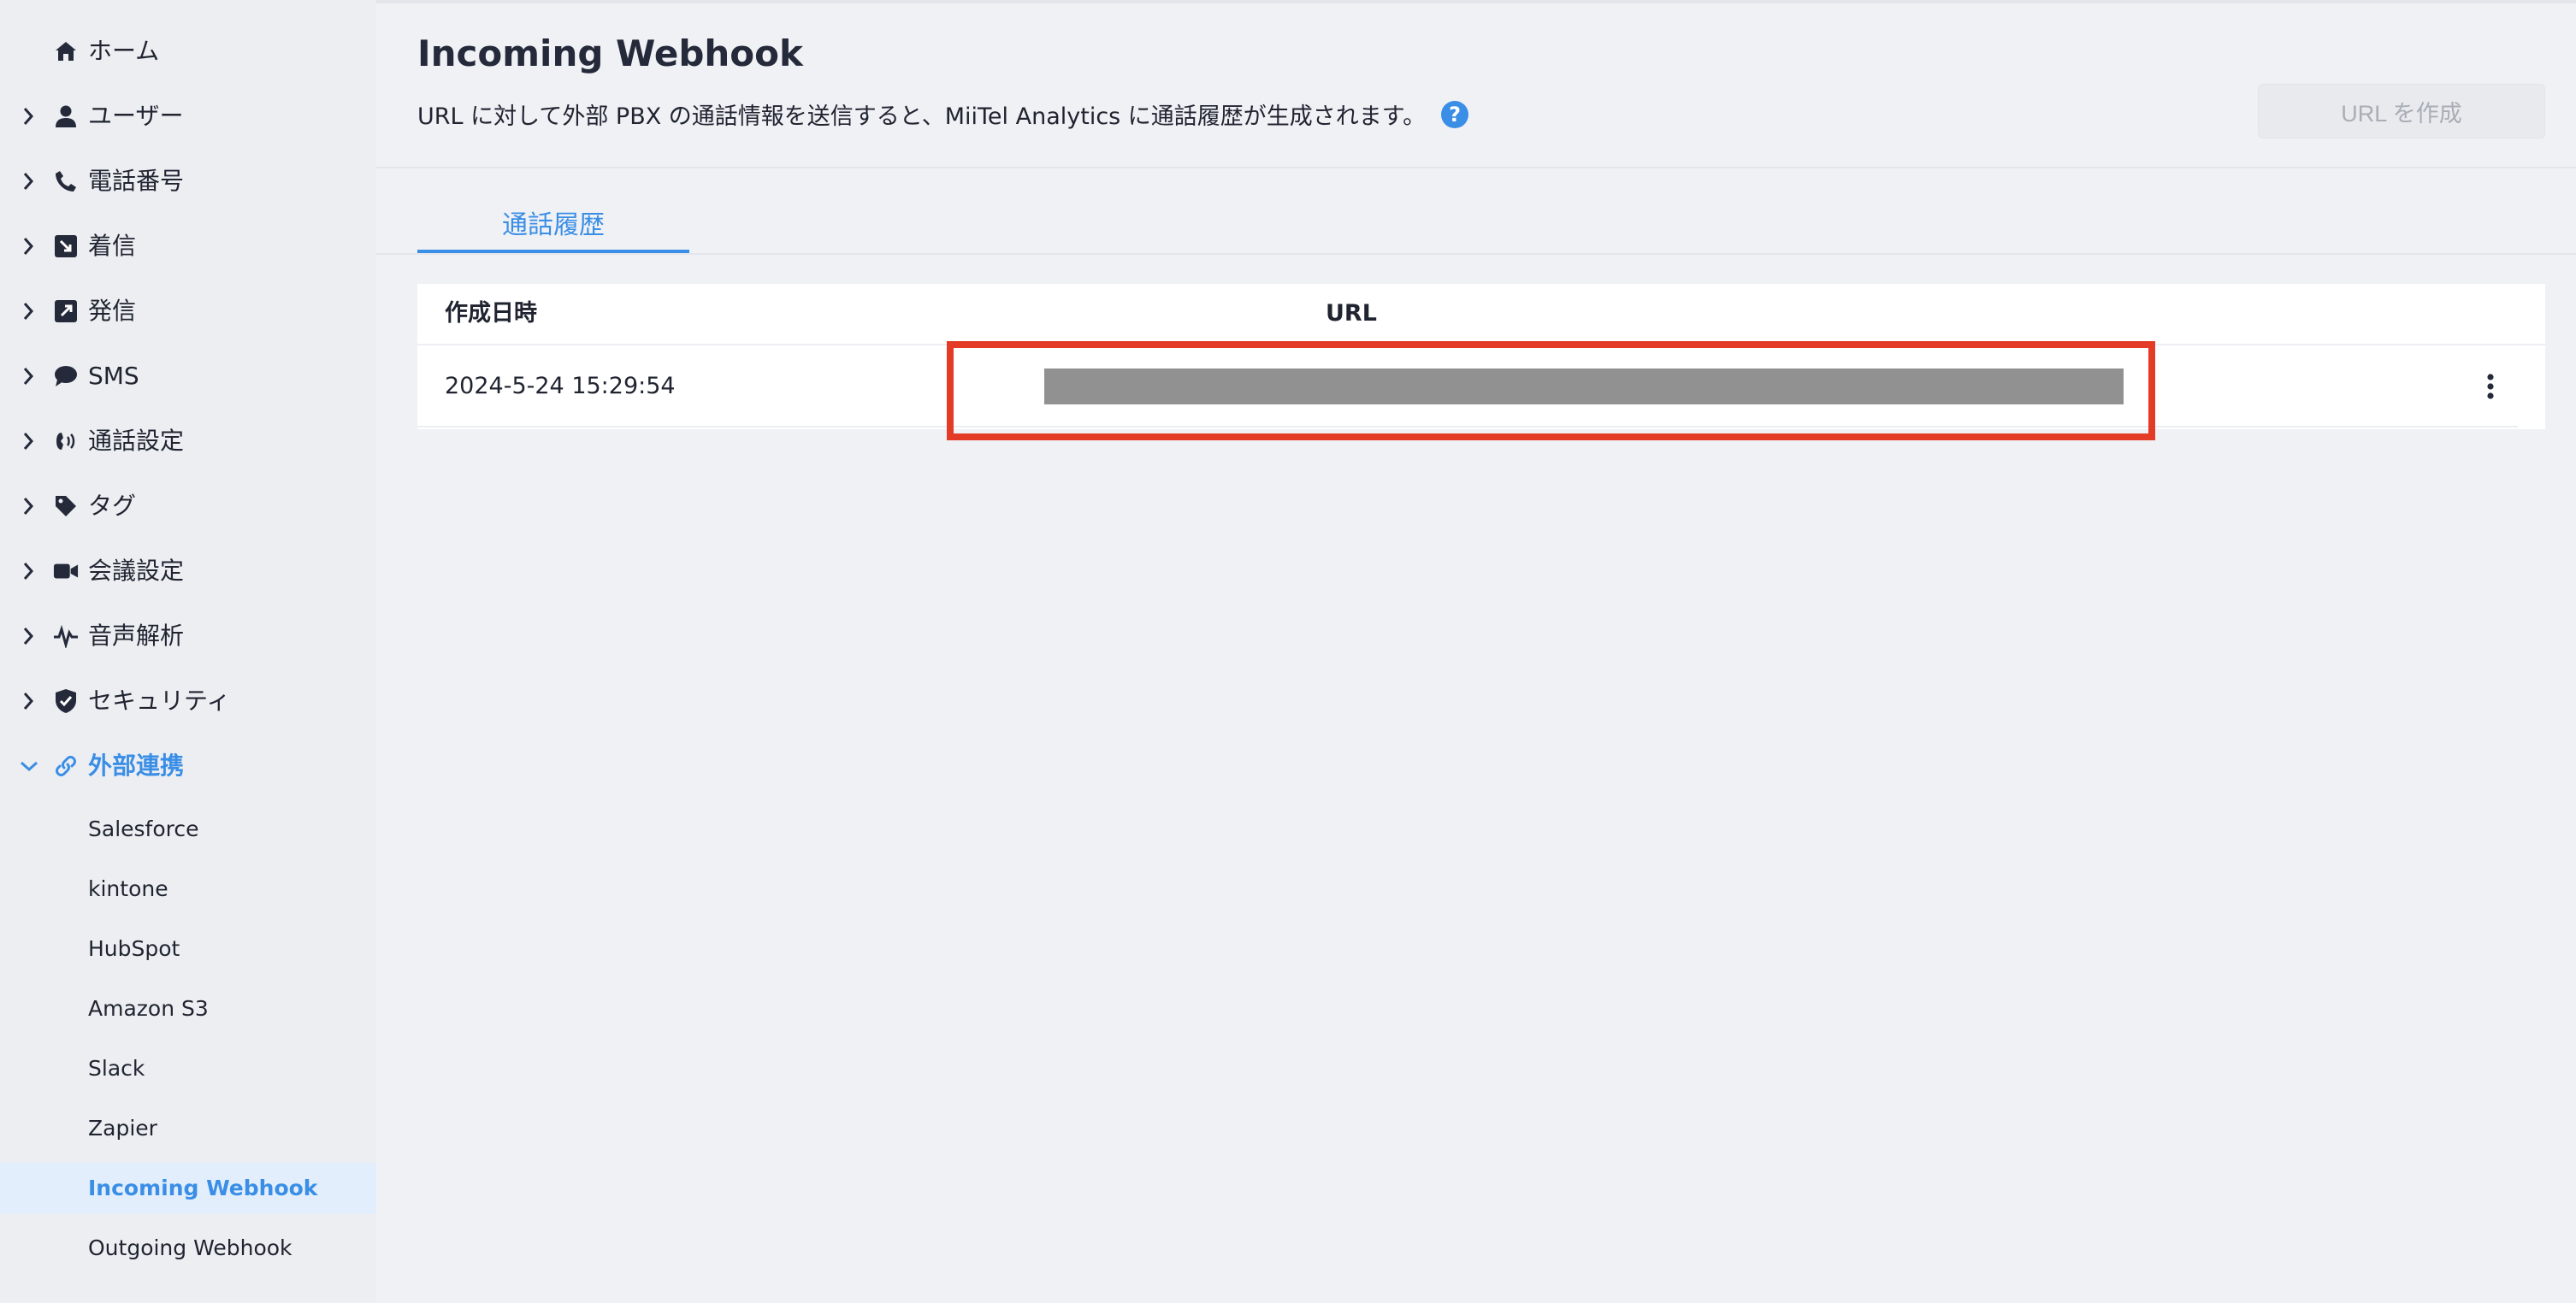  What do you see at coordinates (1476, 211) in the screenshot?
I see `tab-bar: 通話履歴` at bounding box center [1476, 211].